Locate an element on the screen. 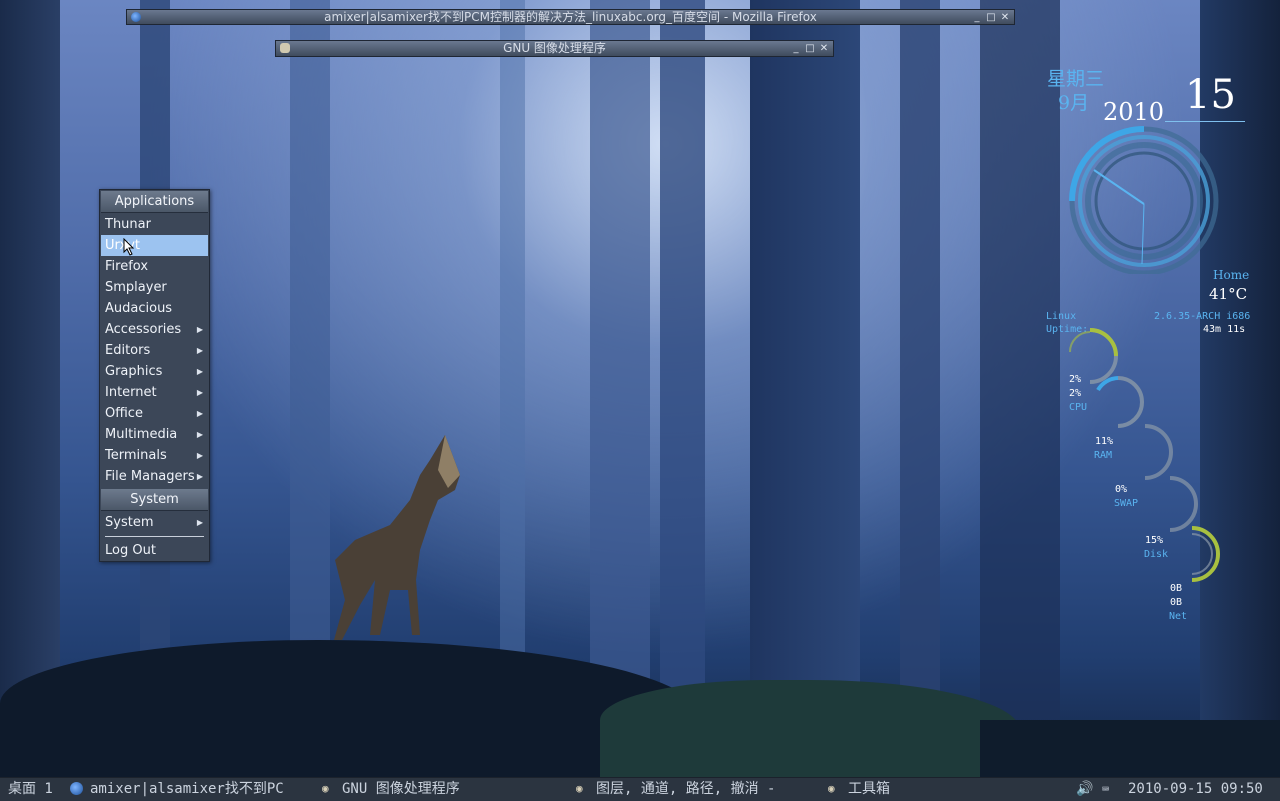 This screenshot has width=1280, height=801. task-toolbox: 工具箱 is located at coordinates (869, 789).